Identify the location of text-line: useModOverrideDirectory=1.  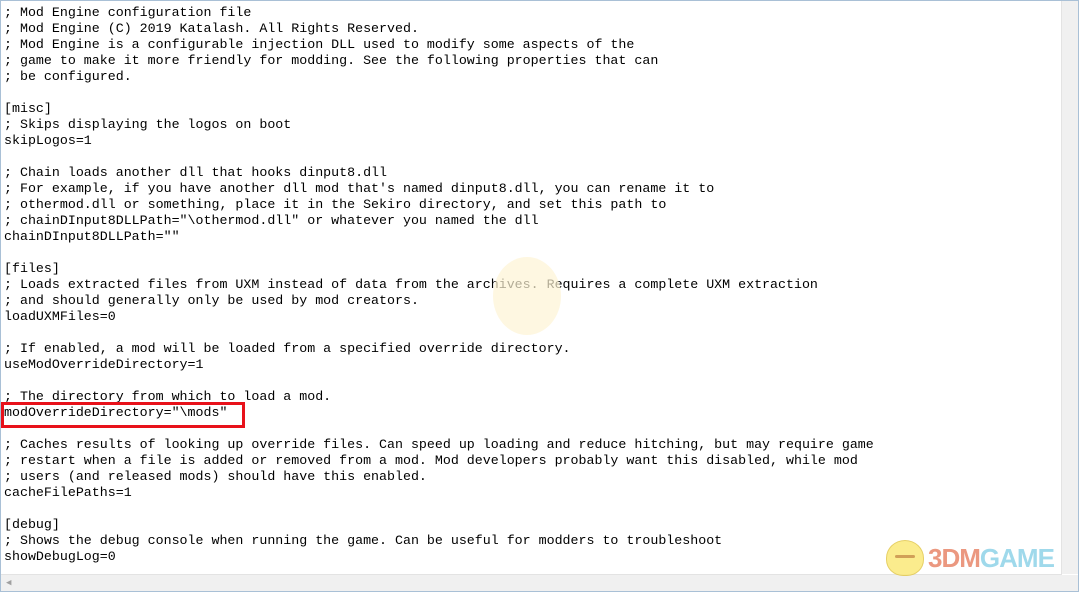
(104, 364).